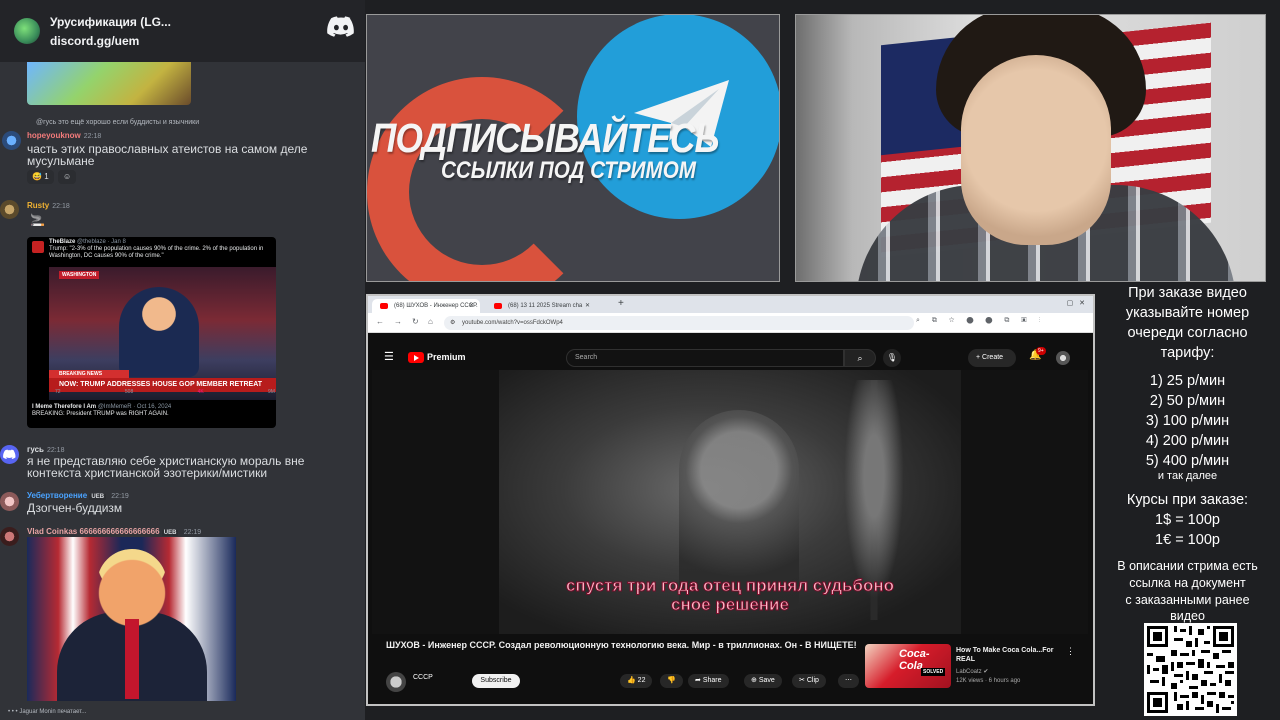  I want to click on youtube-favicon-icon, so click(498, 306).